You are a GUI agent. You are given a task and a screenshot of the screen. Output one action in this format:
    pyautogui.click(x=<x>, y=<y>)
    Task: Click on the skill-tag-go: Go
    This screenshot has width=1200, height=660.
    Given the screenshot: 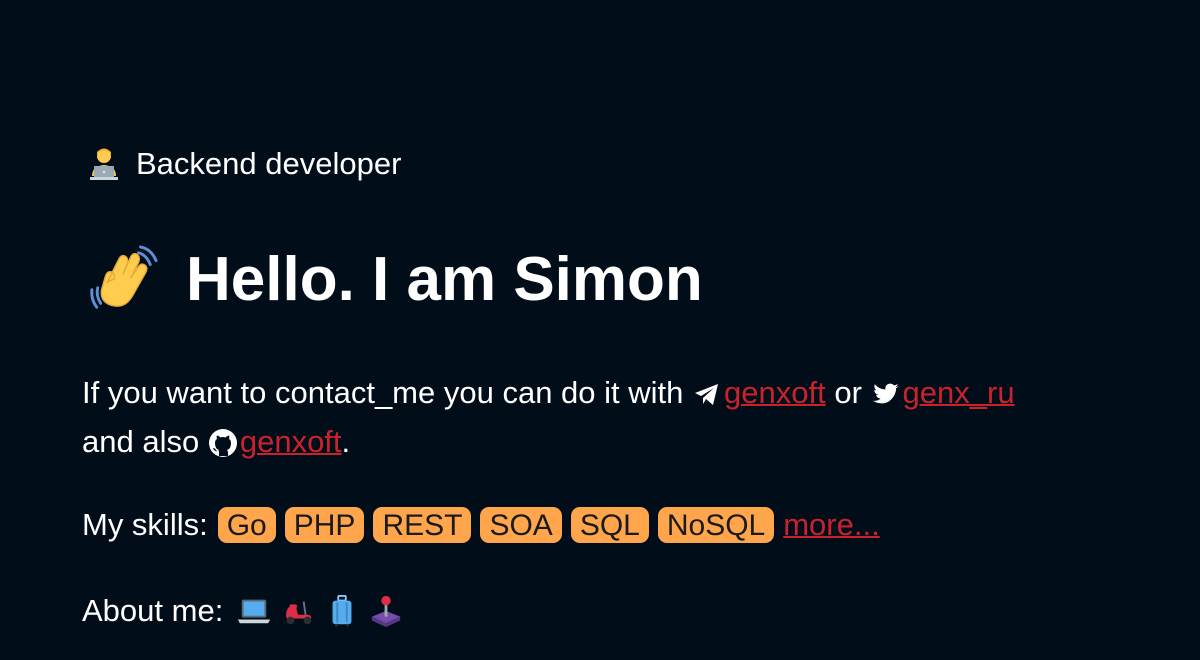 What is the action you would take?
    pyautogui.click(x=246, y=525)
    